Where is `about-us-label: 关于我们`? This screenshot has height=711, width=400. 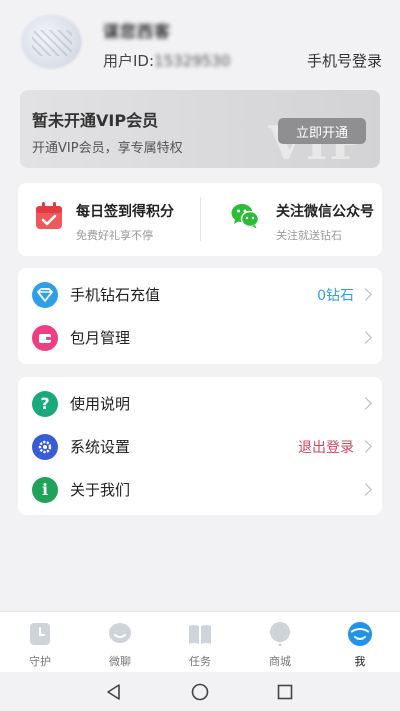
about-us-label: 关于我们 is located at coordinates (100, 490).